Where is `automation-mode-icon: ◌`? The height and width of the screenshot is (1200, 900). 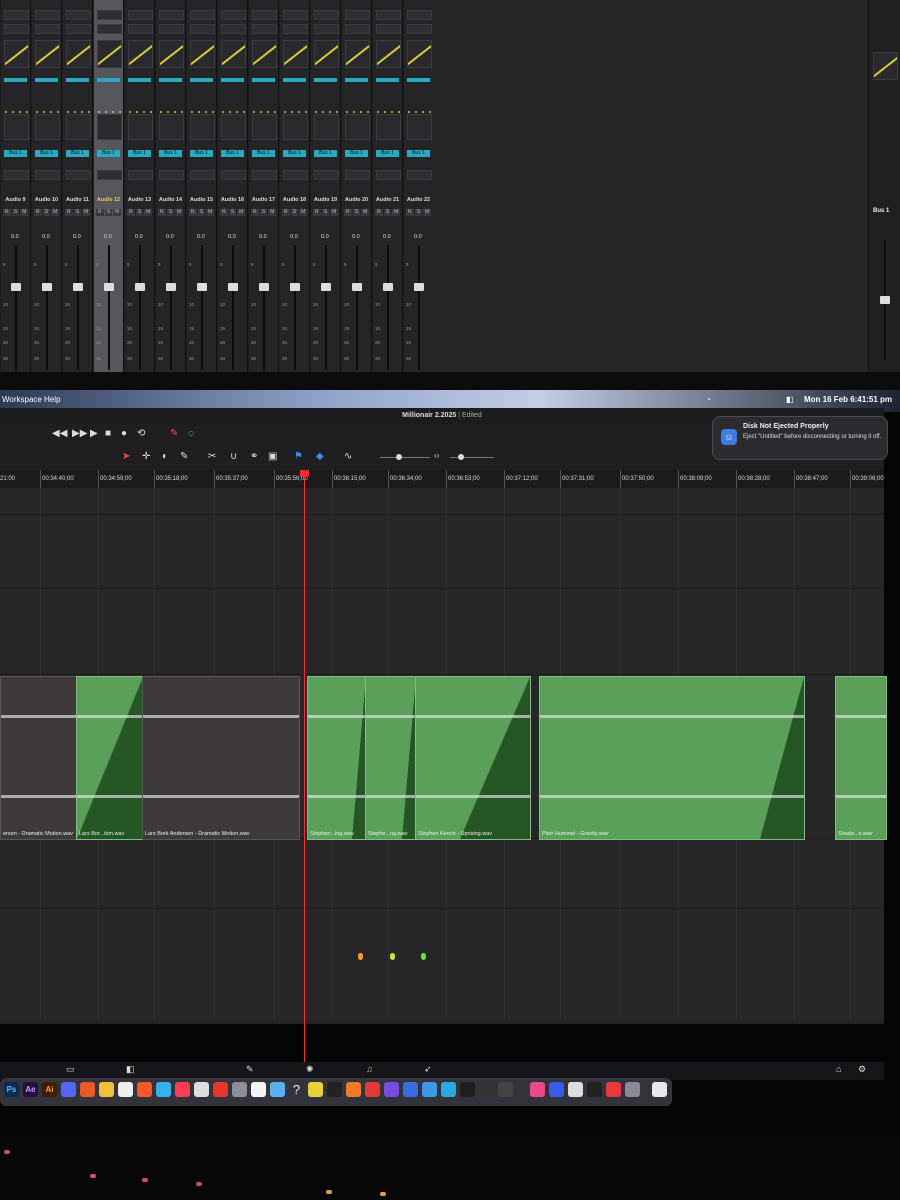
automation-mode-icon: ◌ is located at coordinates (191, 433).